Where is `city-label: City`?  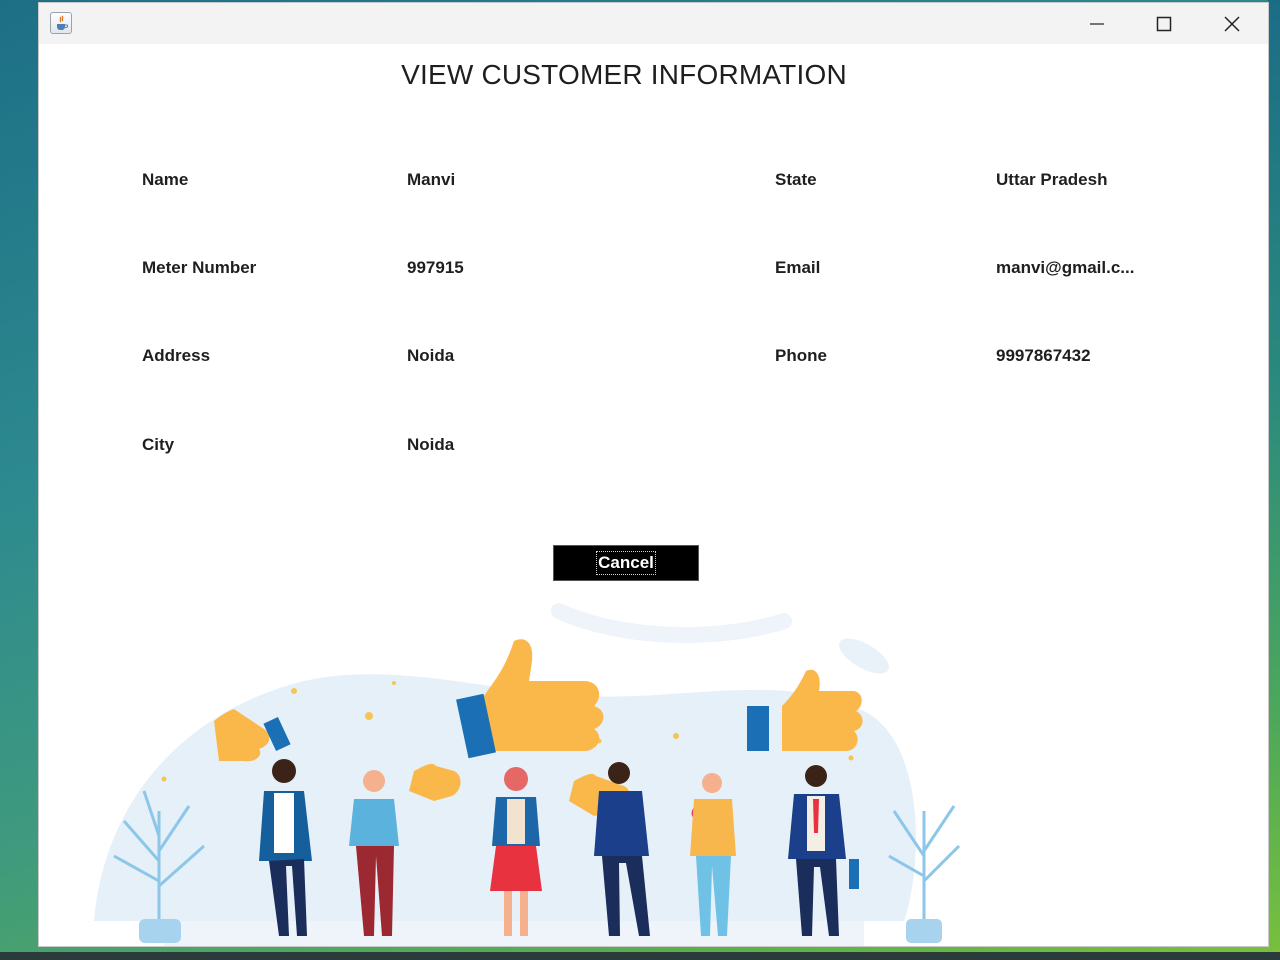 city-label: City is located at coordinates (158, 444).